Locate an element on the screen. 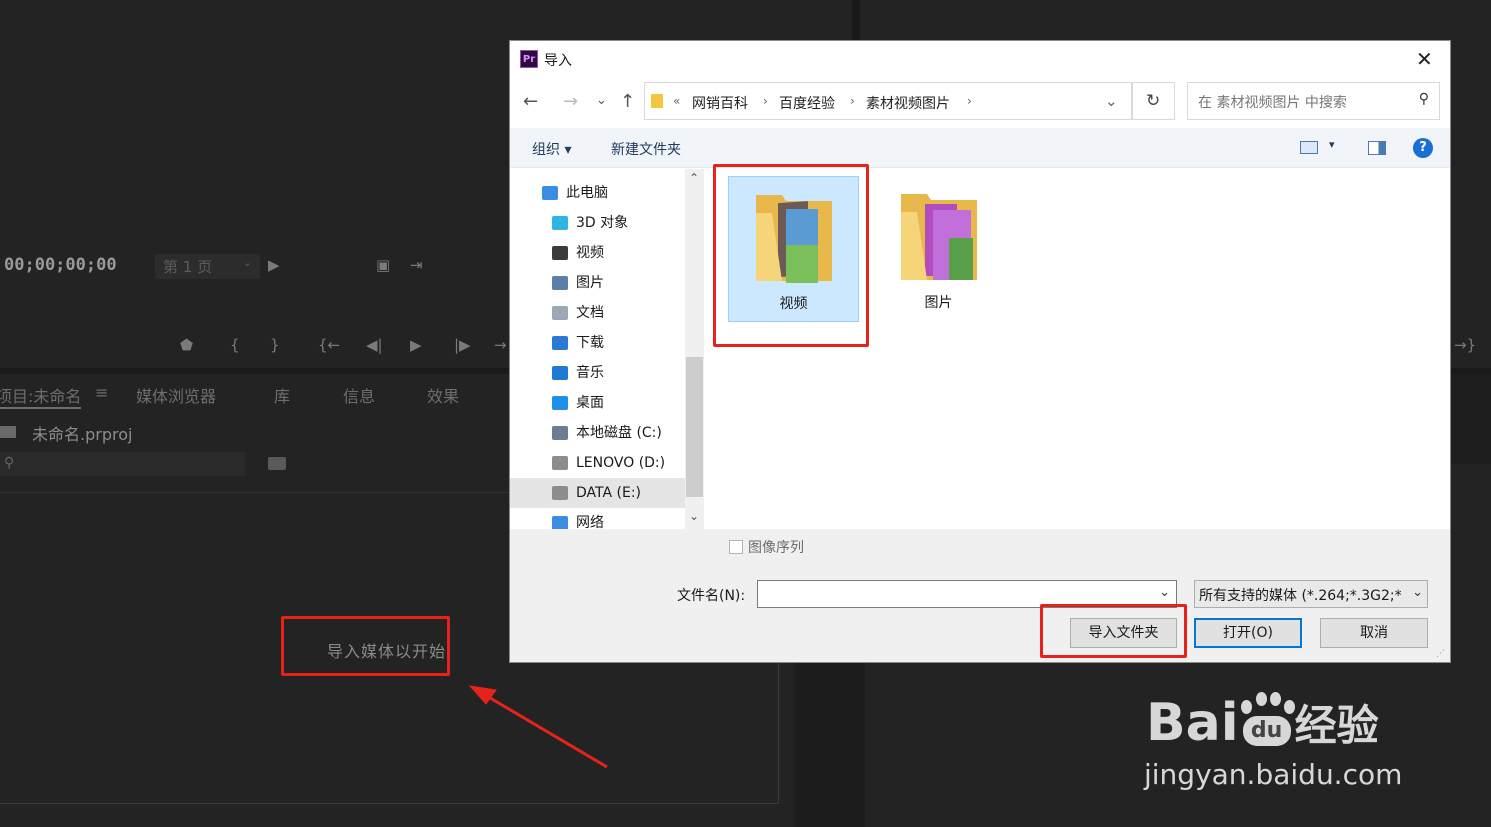 The image size is (1491, 827). organize-button: 组织 ▾ is located at coordinates (551, 149).